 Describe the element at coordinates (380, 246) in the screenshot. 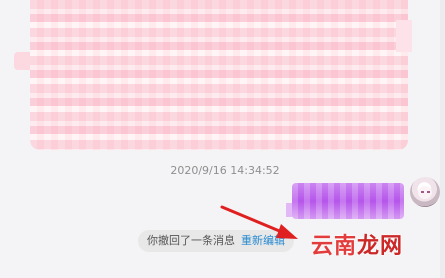

I see `watermark-part-2: 龙网` at that location.